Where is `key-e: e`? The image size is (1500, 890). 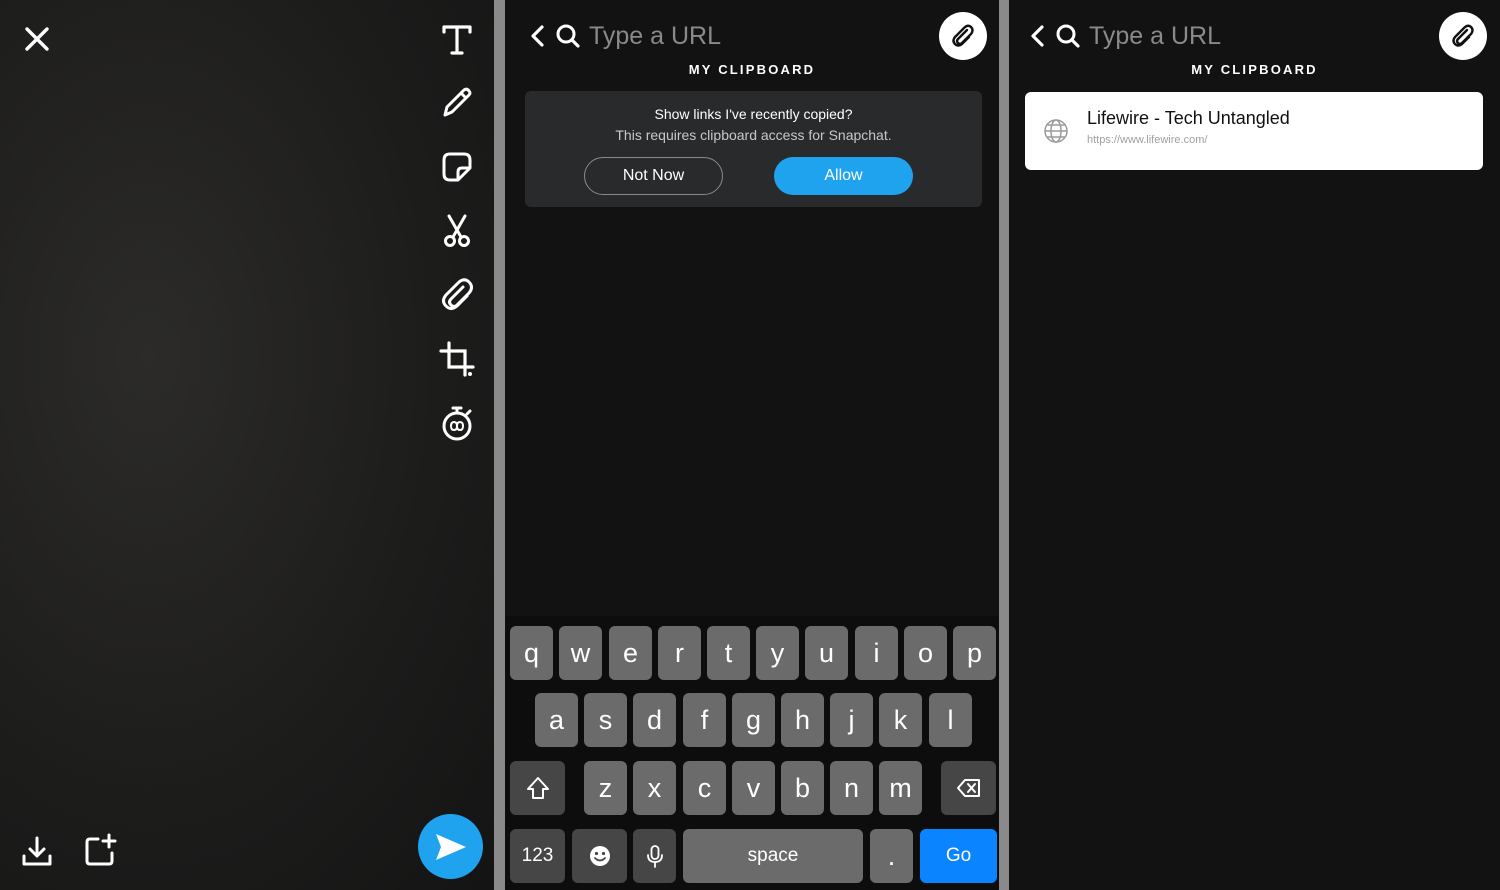
key-e: e is located at coordinates (630, 653).